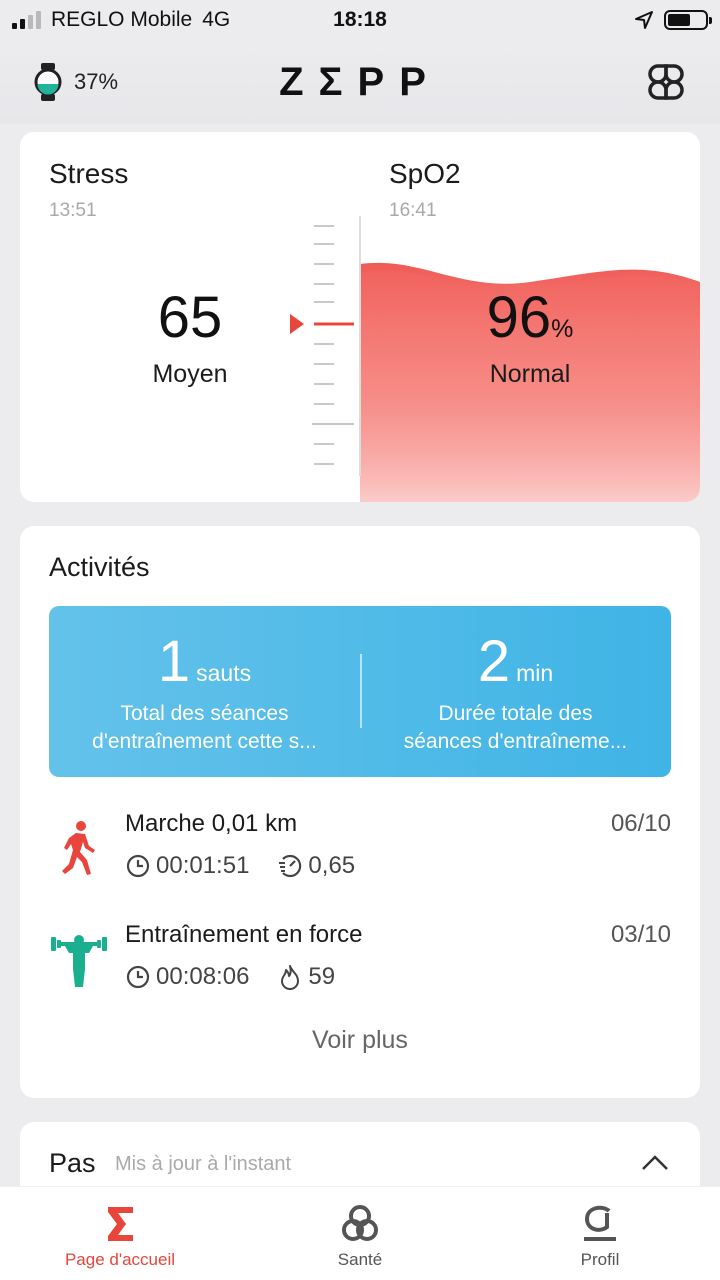 The image size is (720, 1280). I want to click on health-icon, so click(360, 1223).